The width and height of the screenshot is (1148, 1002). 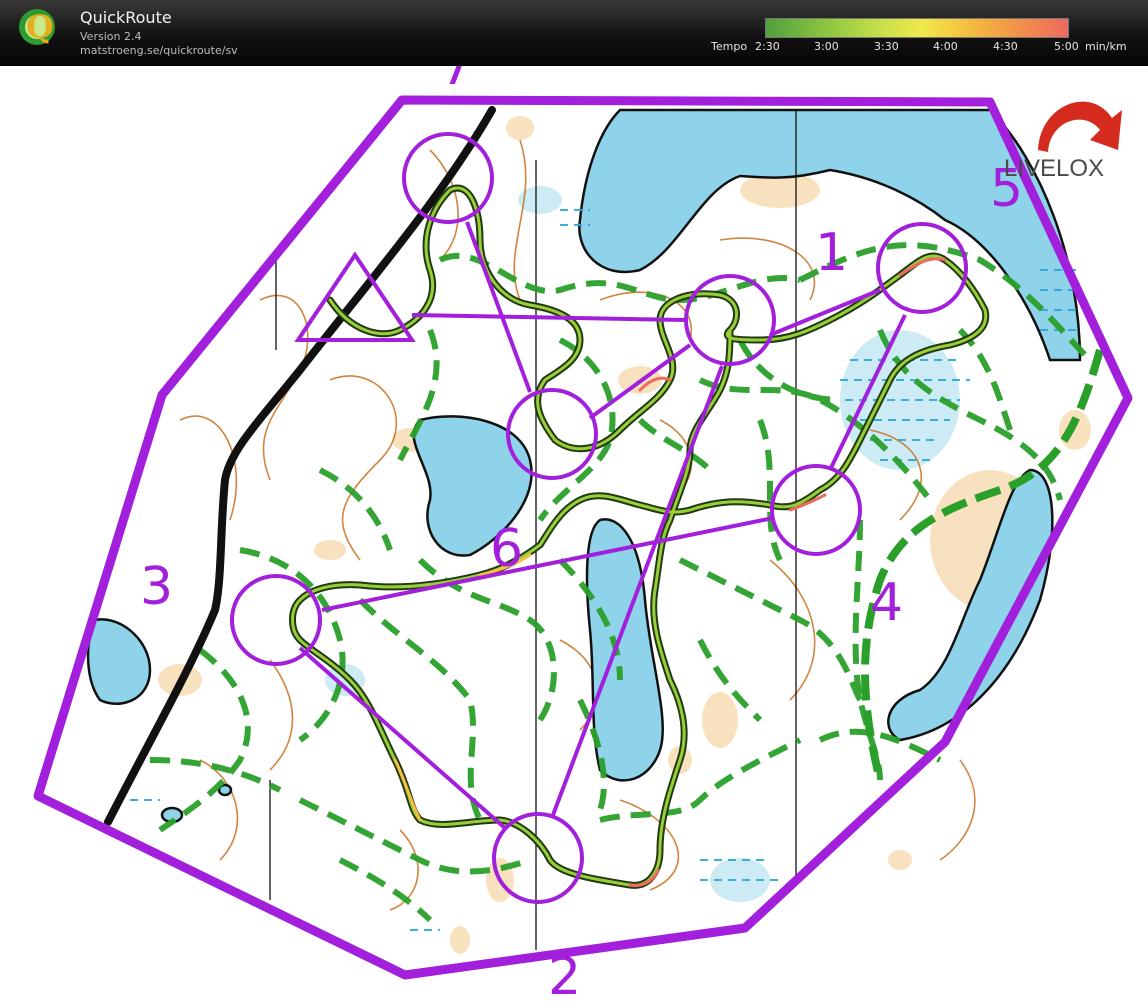 I want to click on tempo-tick-4: 4:00, so click(x=945, y=46).